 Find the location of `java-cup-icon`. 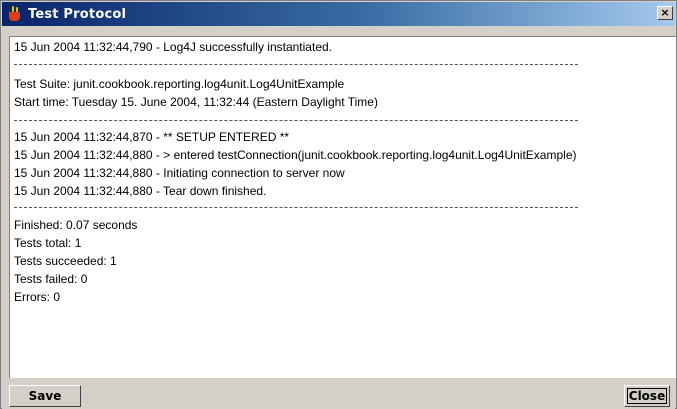

java-cup-icon is located at coordinates (15, 14).